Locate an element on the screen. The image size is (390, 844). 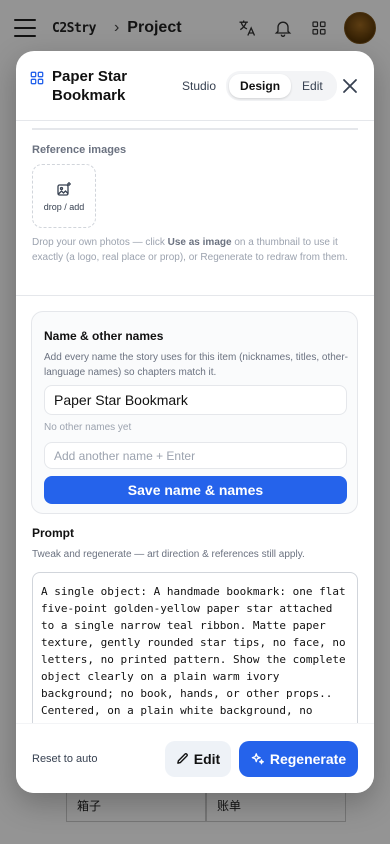
image-drop-zone: drop / add is located at coordinates (64, 196).